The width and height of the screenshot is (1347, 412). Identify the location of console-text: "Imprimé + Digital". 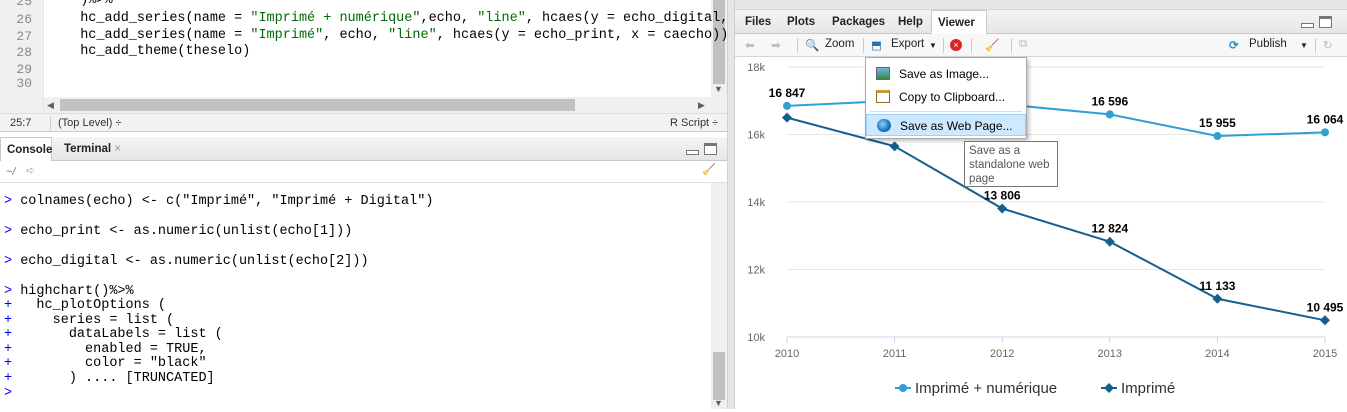
(348, 201).